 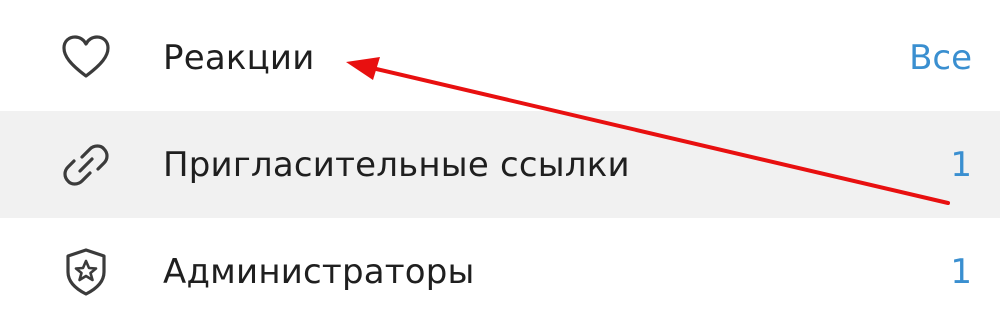 I want to click on link-icon, so click(x=86, y=165).